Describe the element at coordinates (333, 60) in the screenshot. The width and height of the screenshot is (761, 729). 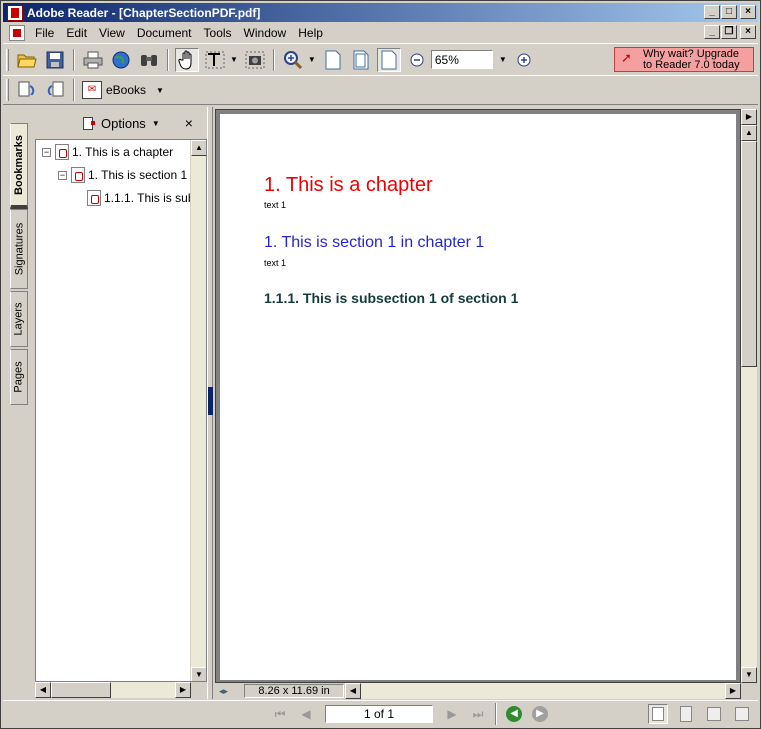
I see `actual-size-icon` at that location.